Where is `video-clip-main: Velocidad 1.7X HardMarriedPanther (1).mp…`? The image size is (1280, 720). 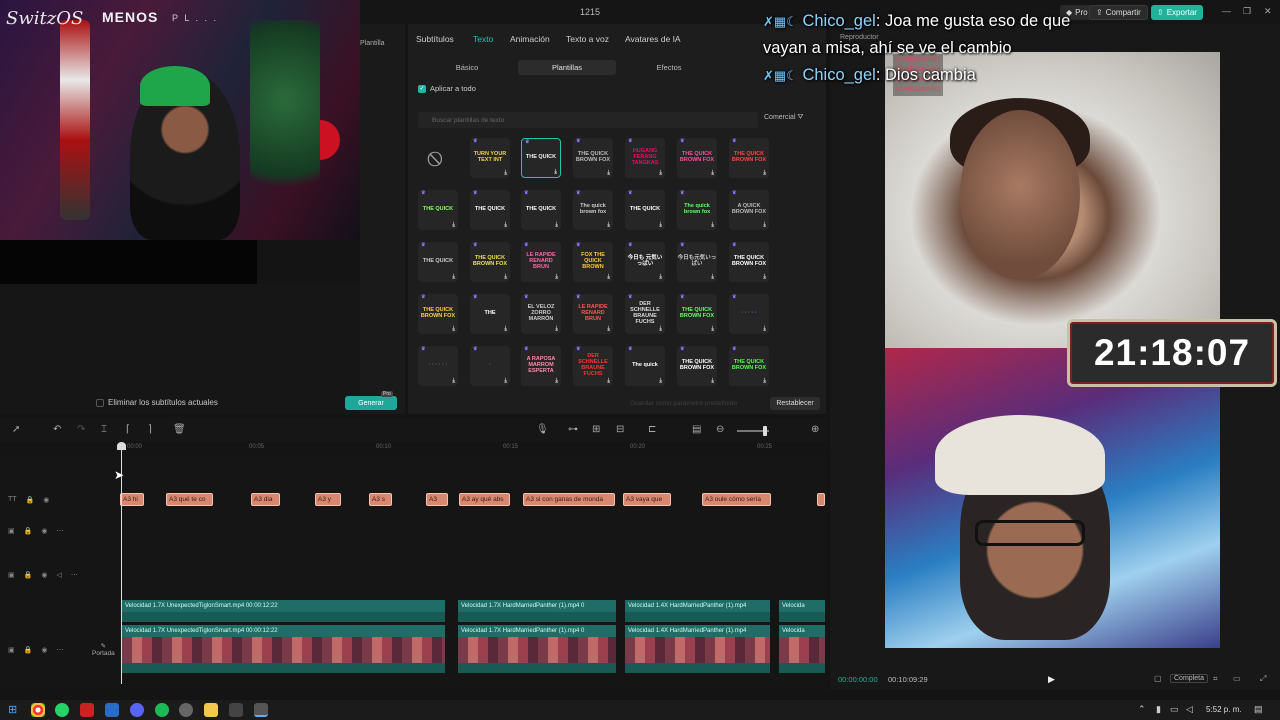 video-clip-main: Velocidad 1.7X HardMarriedPanther (1).mp… is located at coordinates (537, 631).